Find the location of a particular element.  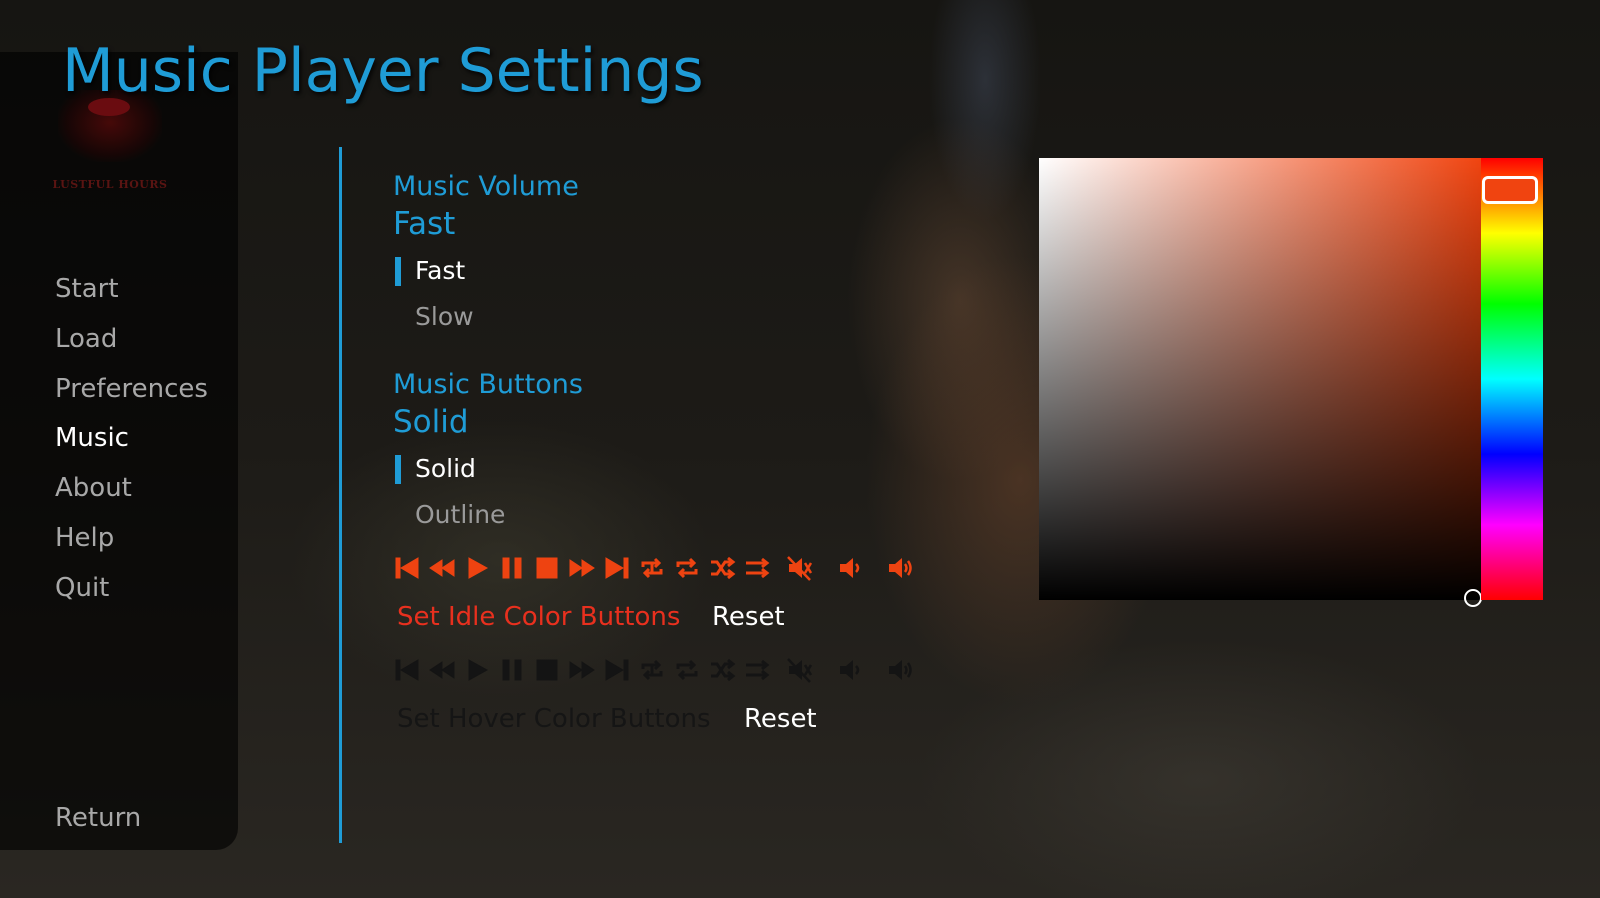

option-label: Fast is located at coordinates (440, 270).